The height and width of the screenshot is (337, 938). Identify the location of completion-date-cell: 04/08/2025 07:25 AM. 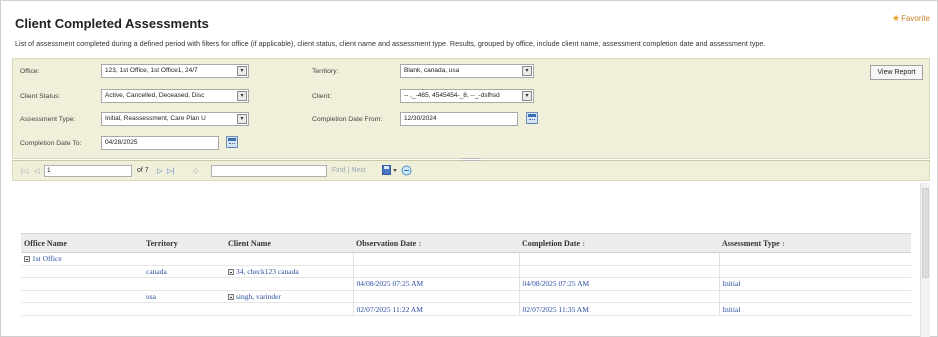
(618, 284).